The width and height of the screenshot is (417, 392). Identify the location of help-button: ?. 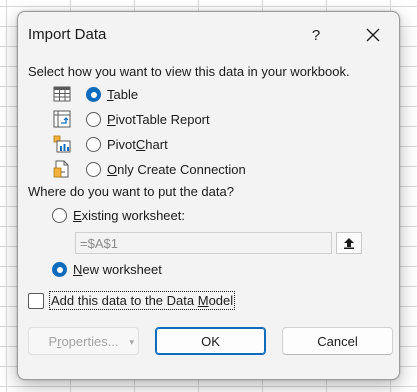
(316, 35).